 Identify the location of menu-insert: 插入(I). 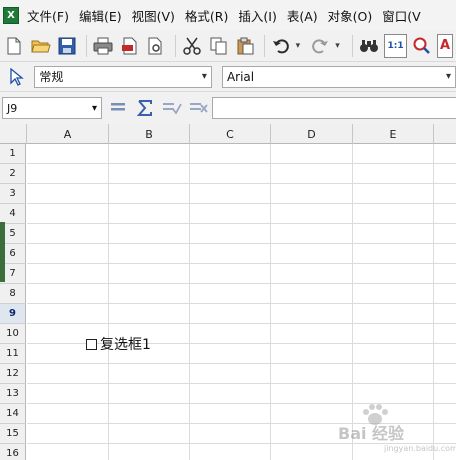
(260, 15).